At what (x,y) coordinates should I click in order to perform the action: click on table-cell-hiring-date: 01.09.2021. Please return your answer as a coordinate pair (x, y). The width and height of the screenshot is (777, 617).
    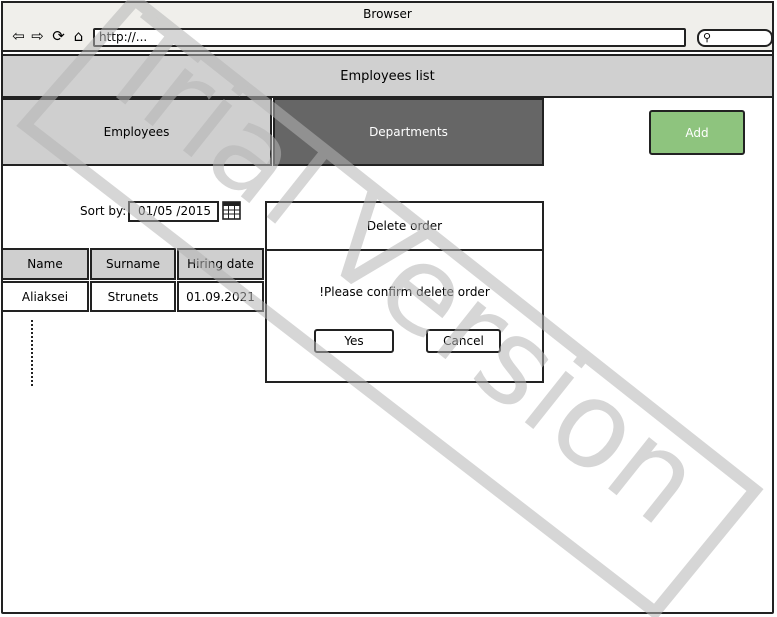
    Looking at the image, I should click on (220, 296).